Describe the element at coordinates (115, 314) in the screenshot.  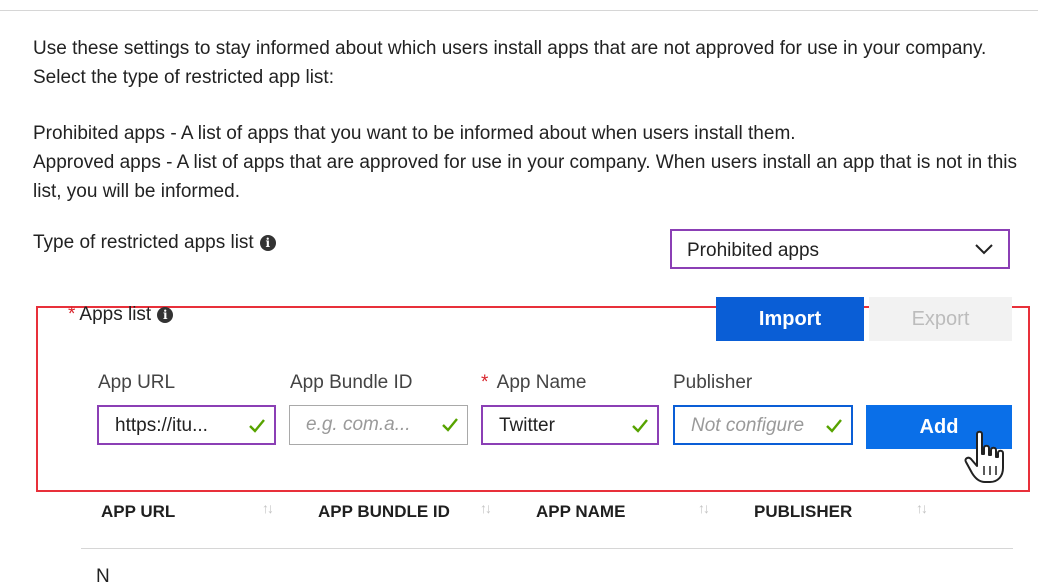
I see `apps-list-label-text: Apps list` at that location.